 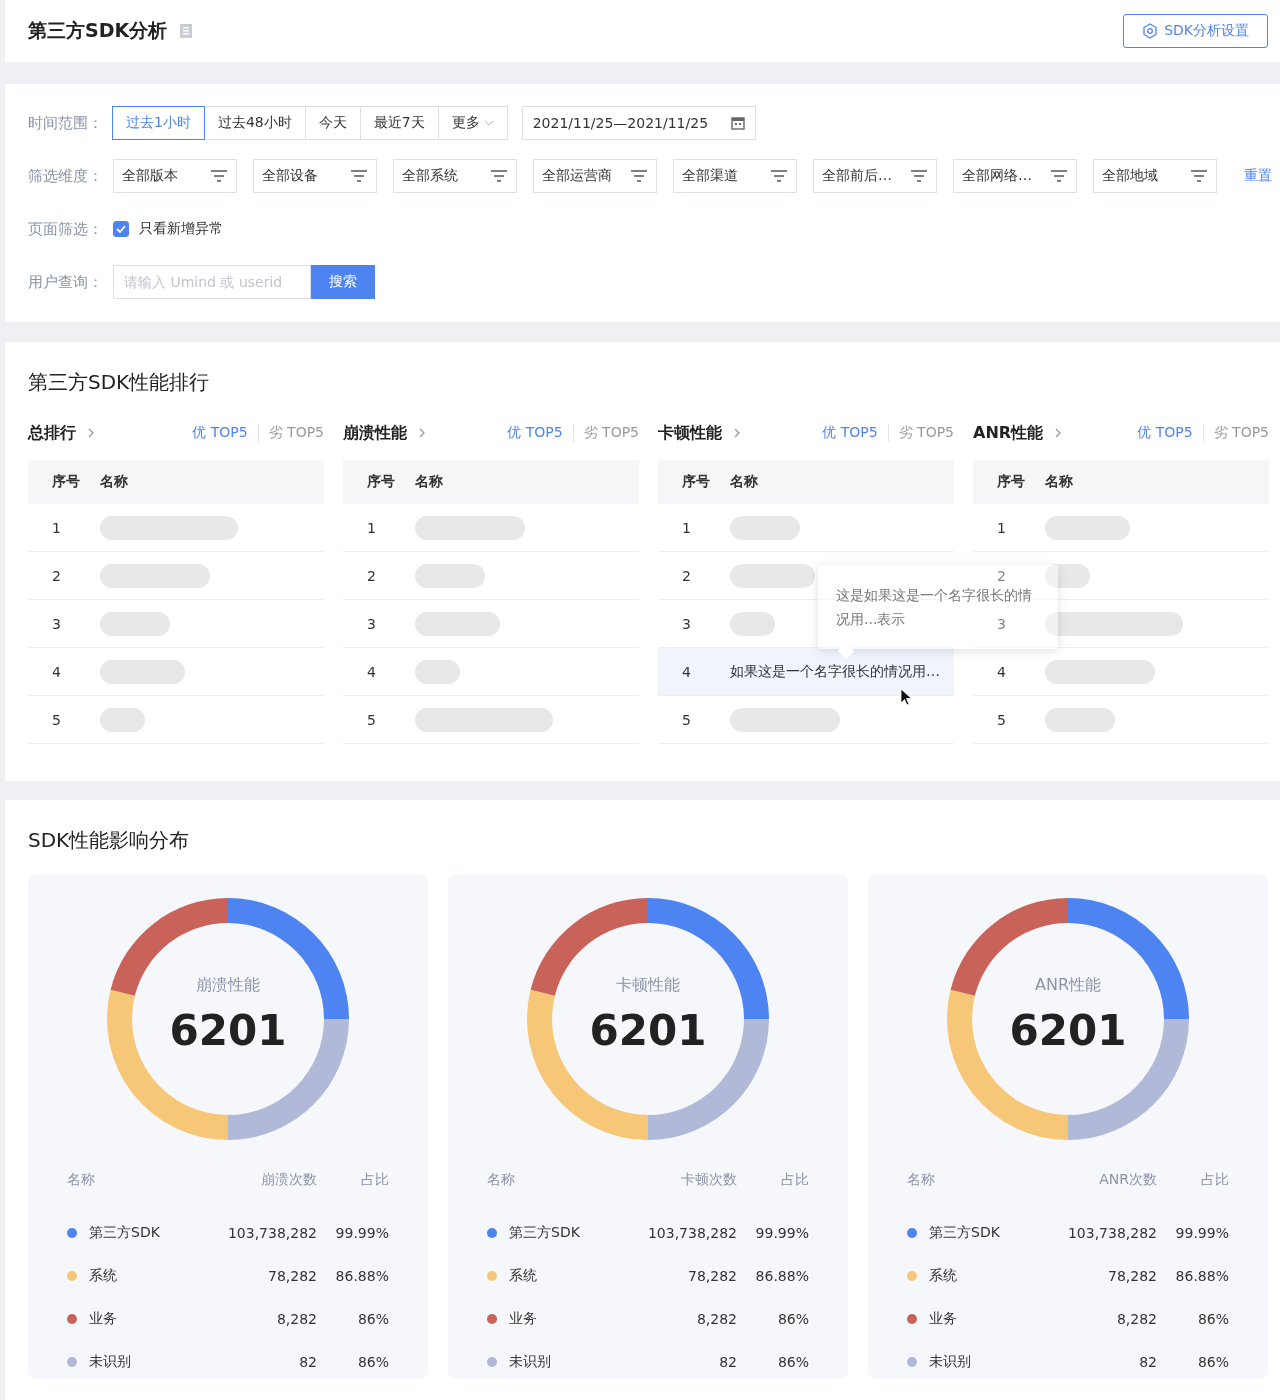 I want to click on legend-count: 78,282, so click(x=1132, y=1276).